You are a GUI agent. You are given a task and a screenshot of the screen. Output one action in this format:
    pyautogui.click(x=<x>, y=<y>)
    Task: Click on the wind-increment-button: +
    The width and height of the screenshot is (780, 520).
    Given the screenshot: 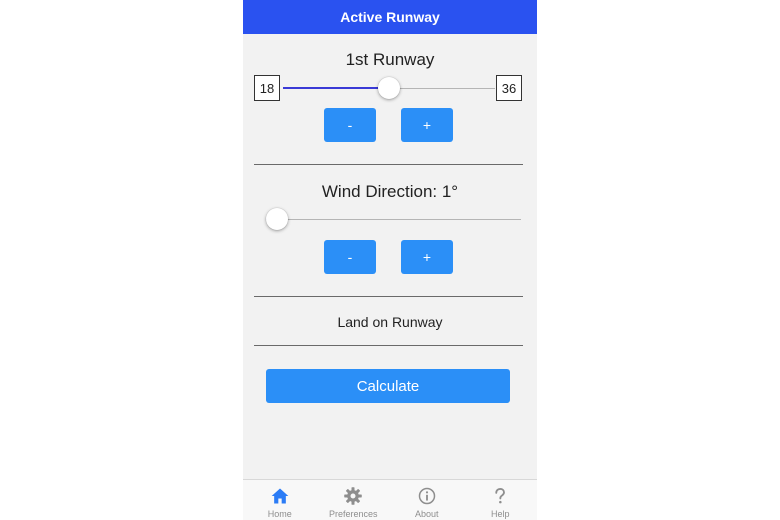 What is the action you would take?
    pyautogui.click(x=427, y=257)
    